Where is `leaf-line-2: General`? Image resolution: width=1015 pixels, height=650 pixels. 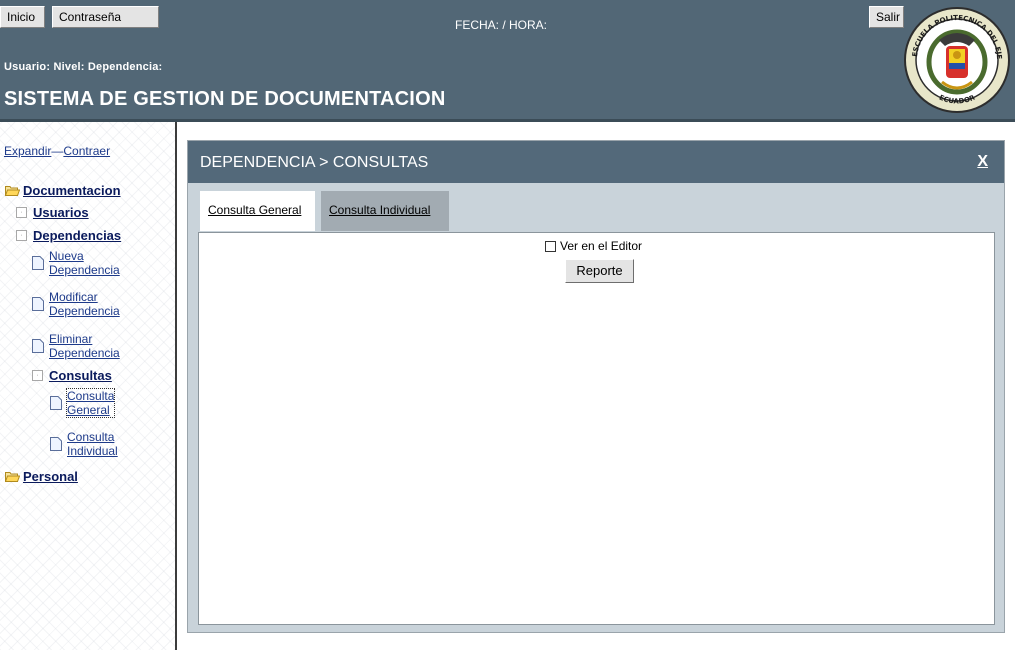 leaf-line-2: General is located at coordinates (88, 410).